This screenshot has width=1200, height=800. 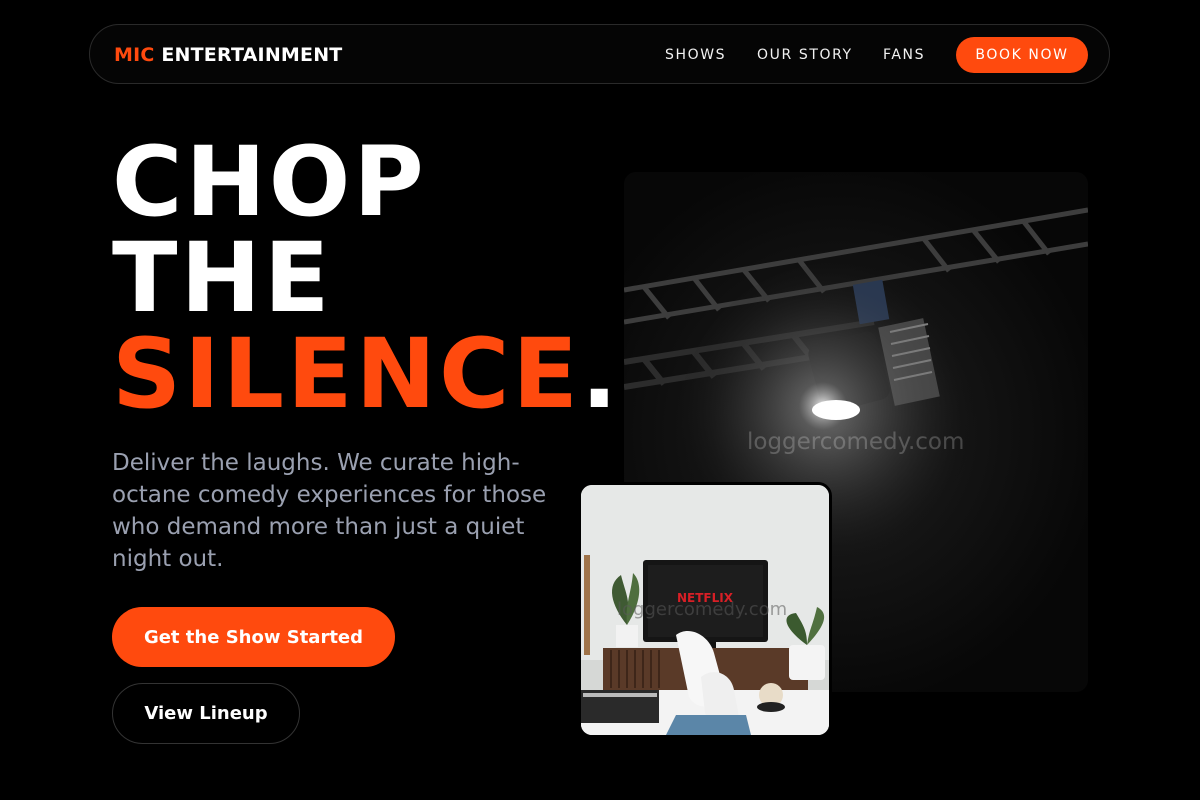 I want to click on headline-period: ., so click(x=600, y=374).